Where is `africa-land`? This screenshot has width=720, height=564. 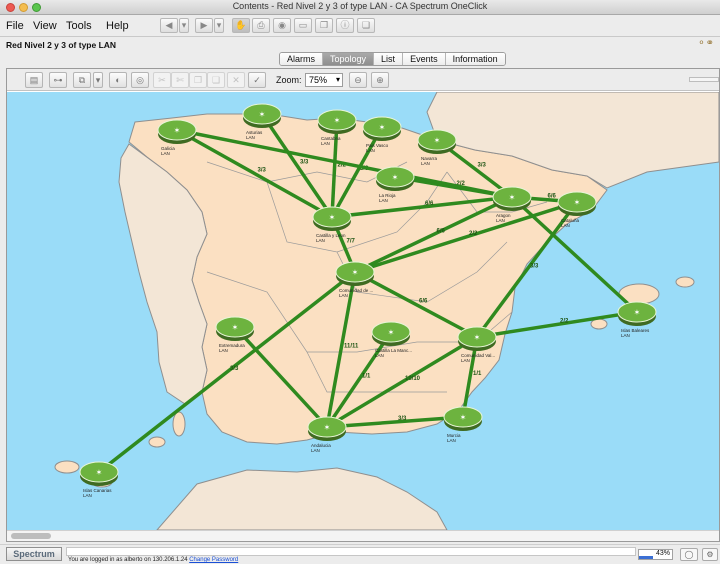 africa-land is located at coordinates (302, 498).